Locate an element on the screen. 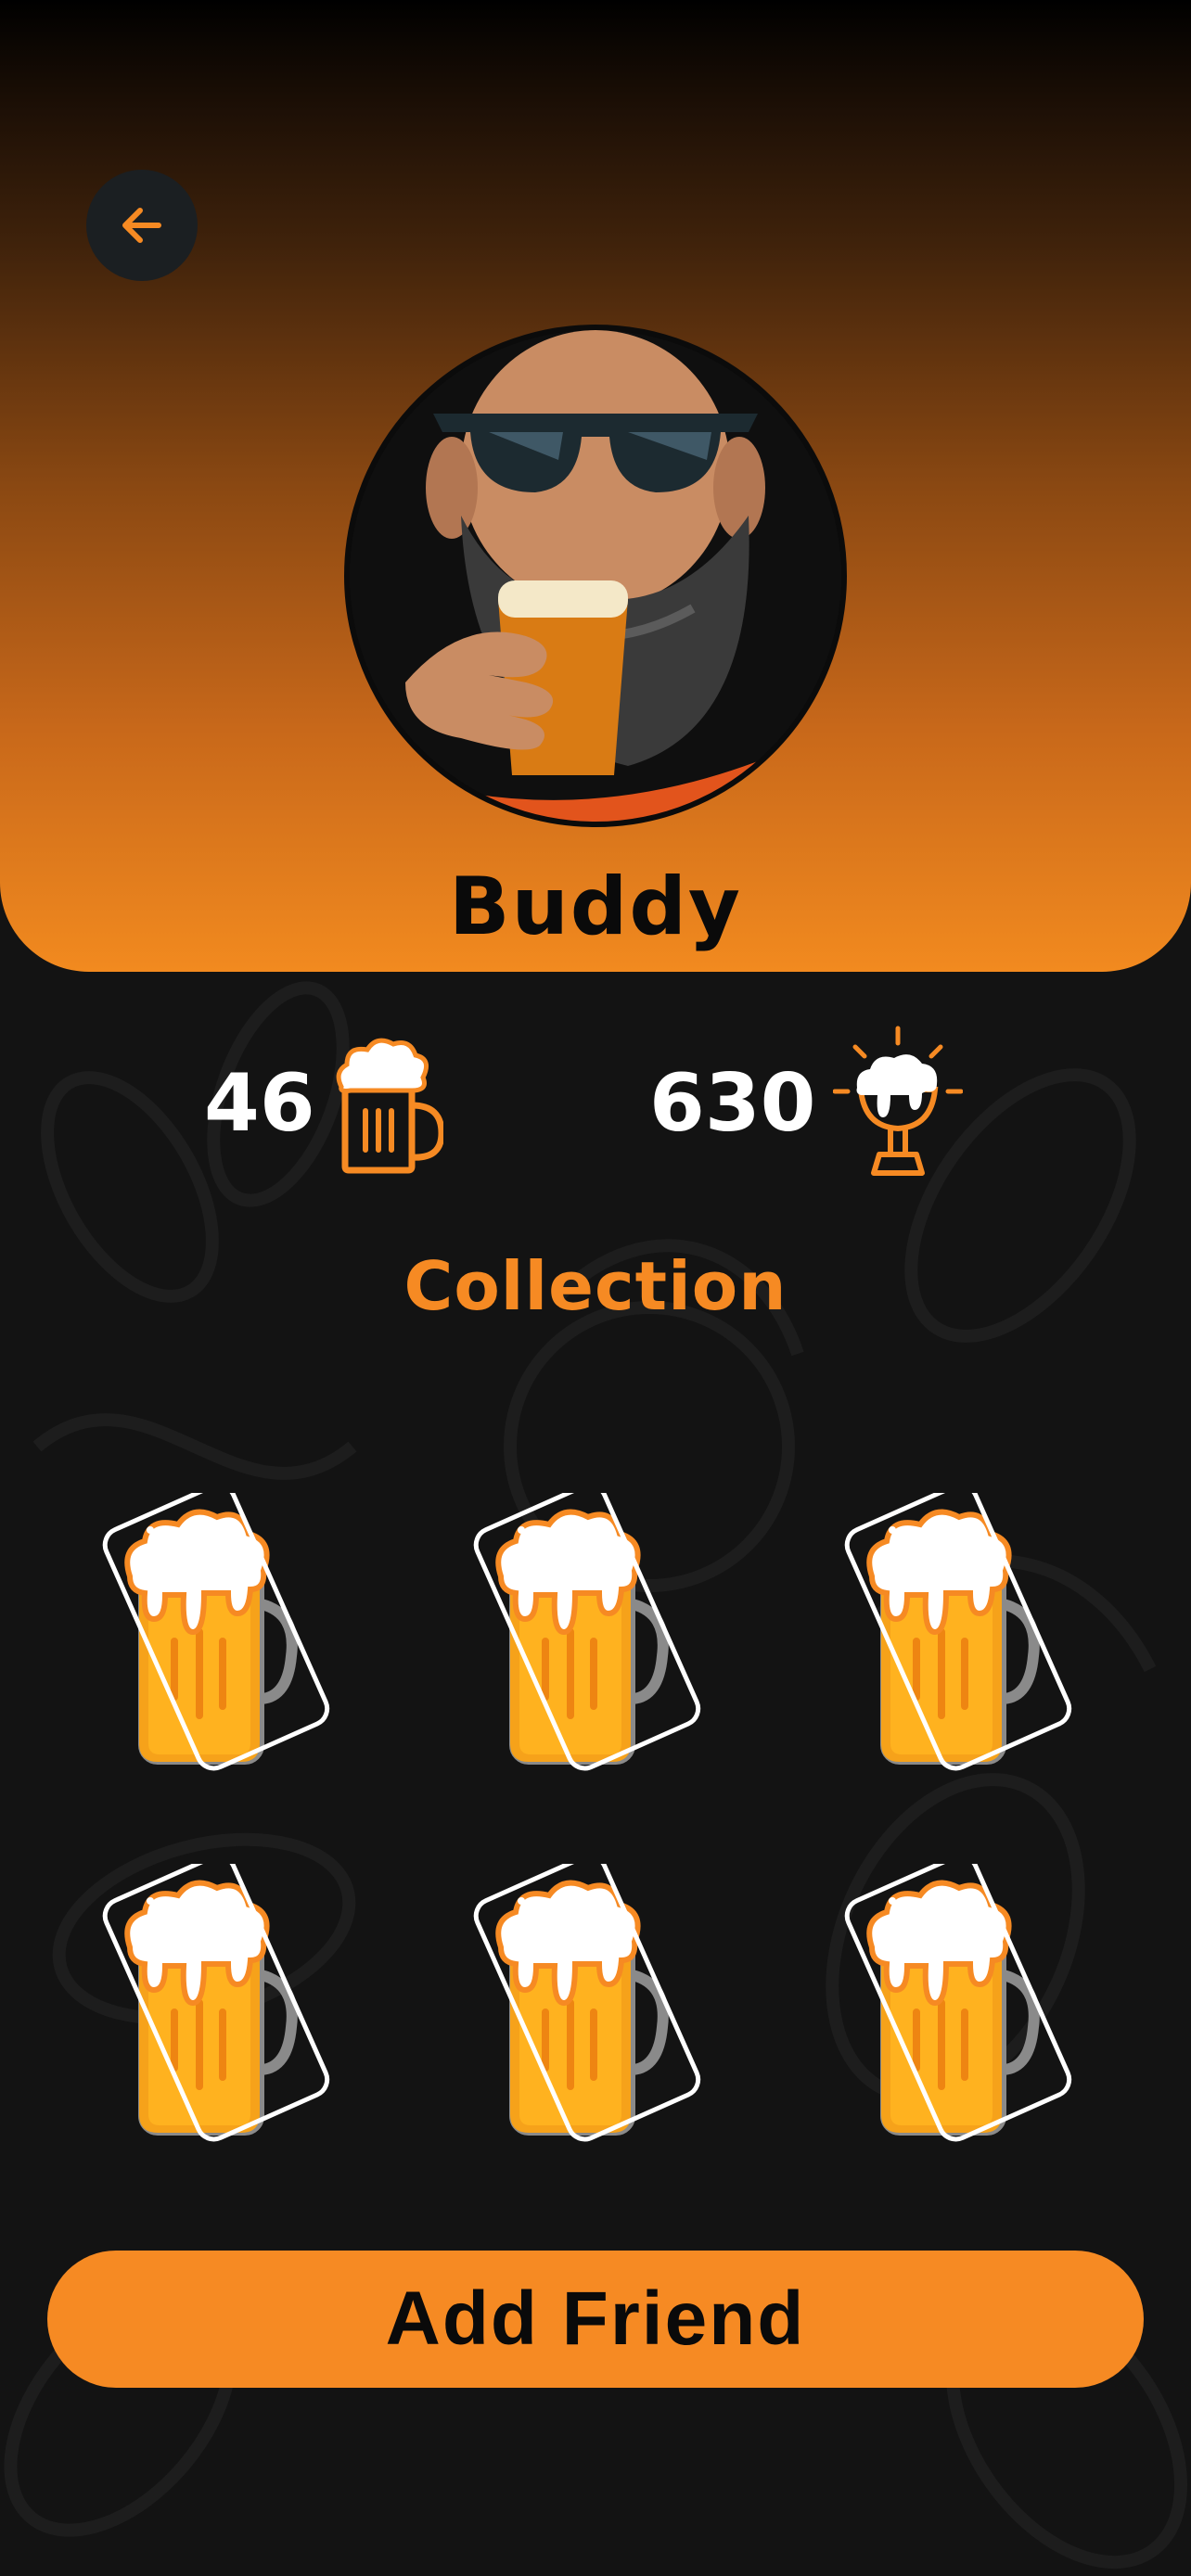 This screenshot has height=2576, width=1191. avatar is located at coordinates (595, 576).